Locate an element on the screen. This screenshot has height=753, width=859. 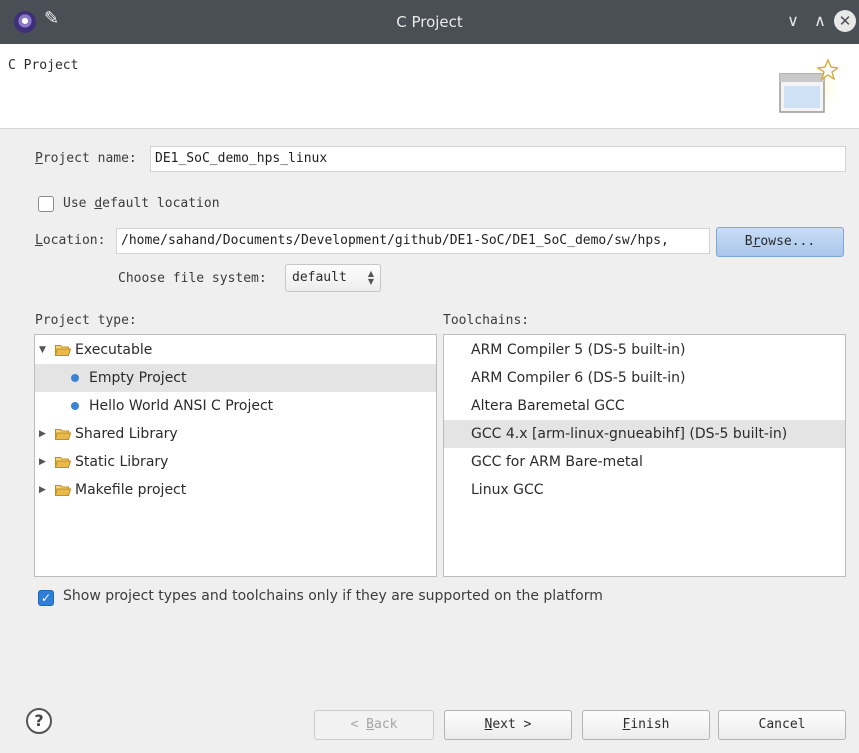
wizard-banner: C Project is located at coordinates (429, 86).